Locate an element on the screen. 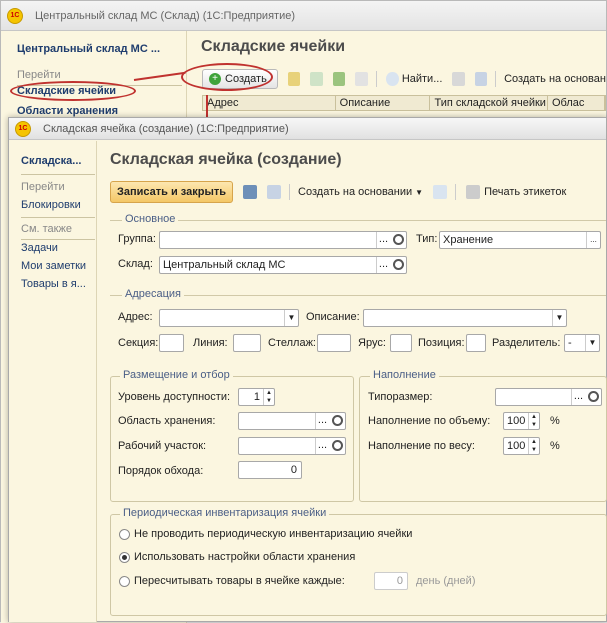 The width and height of the screenshot is (607, 623). warehouse-value: Центральный склад МС is located at coordinates (224, 265).